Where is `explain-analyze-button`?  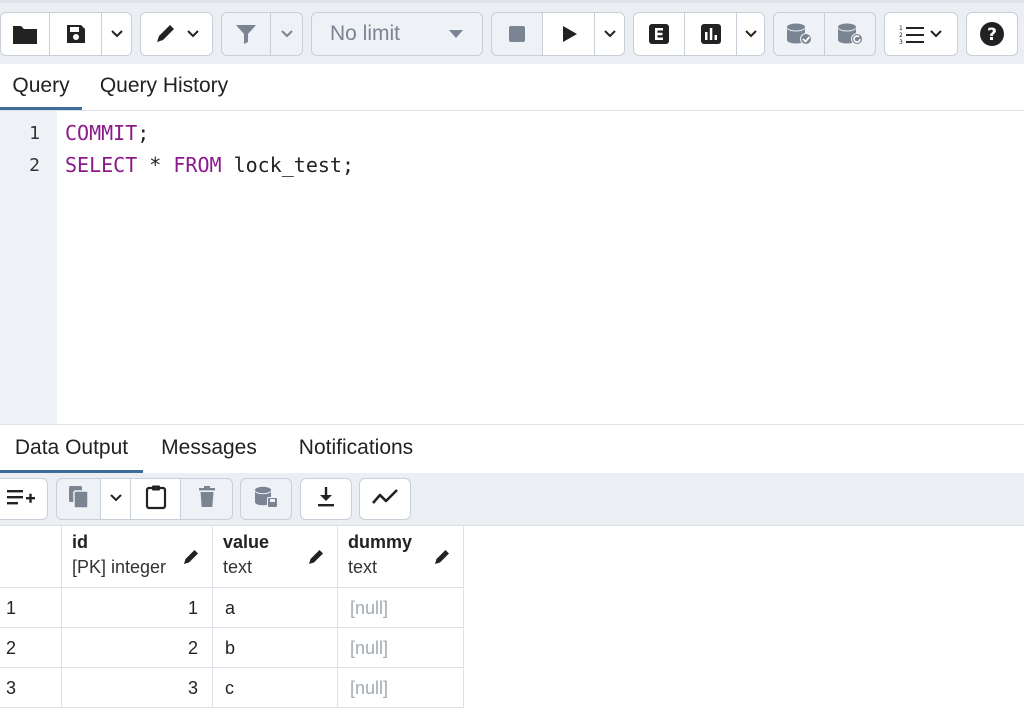 explain-analyze-button is located at coordinates (711, 34).